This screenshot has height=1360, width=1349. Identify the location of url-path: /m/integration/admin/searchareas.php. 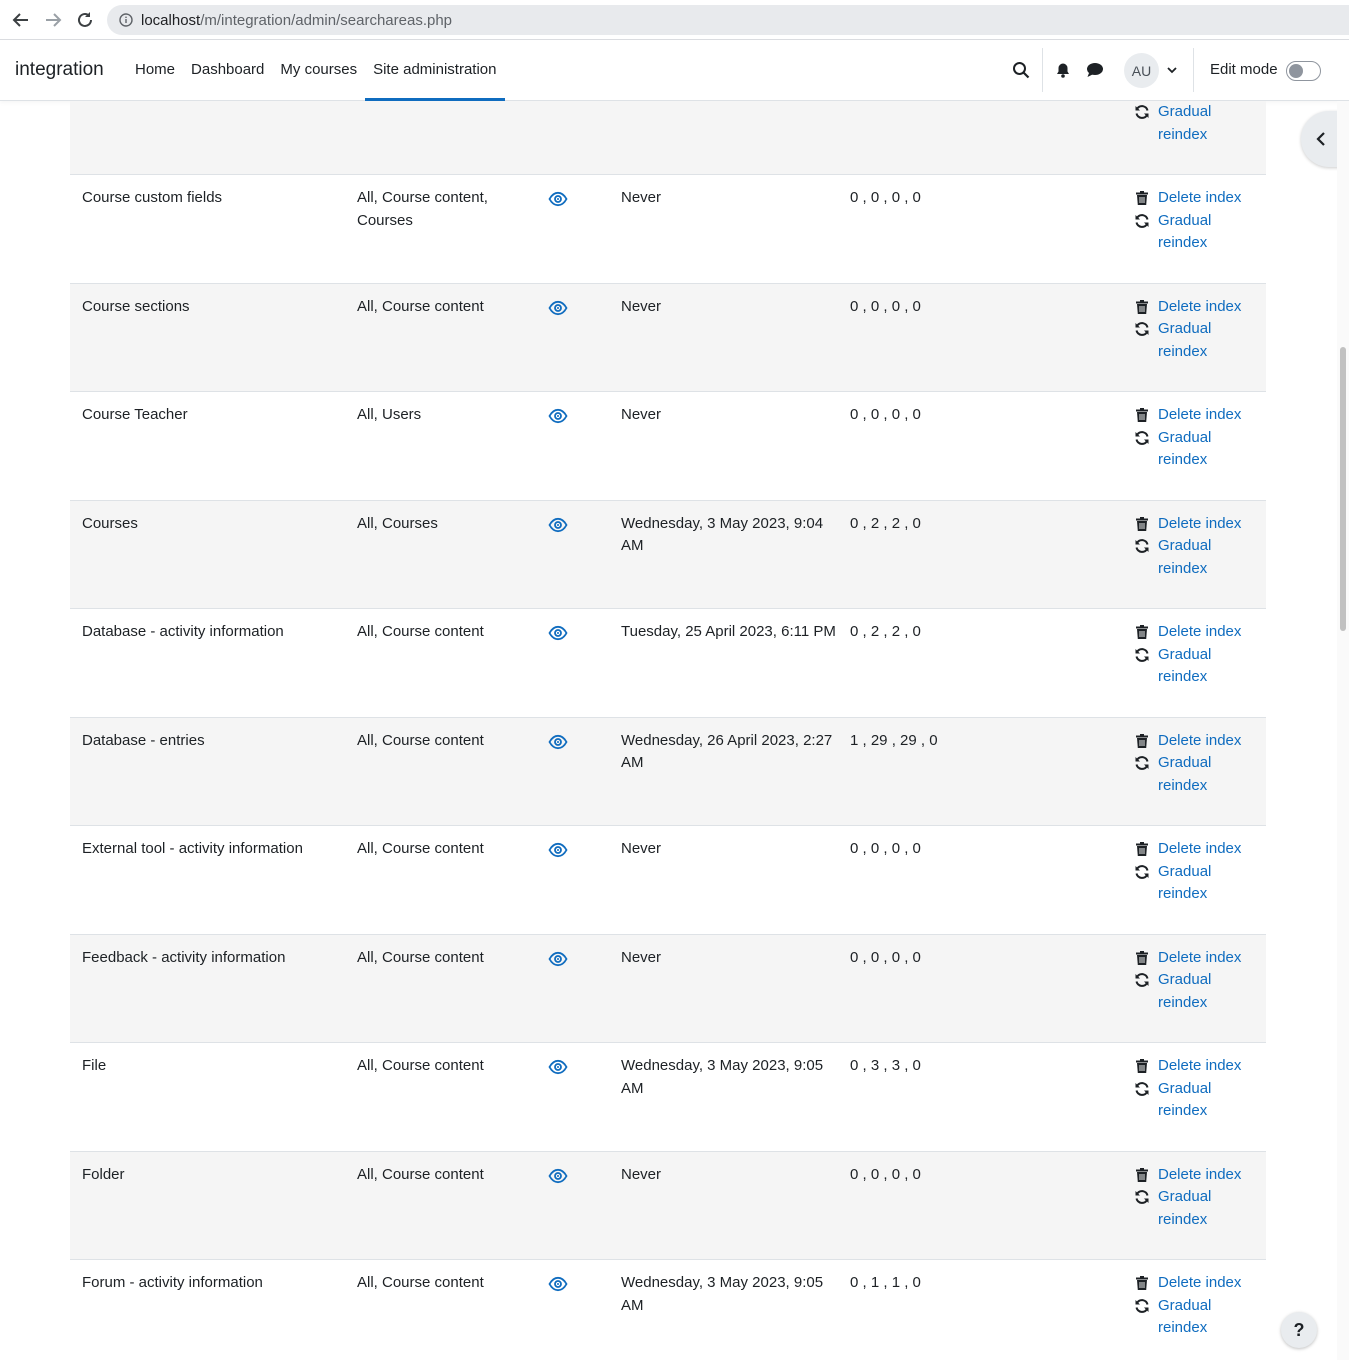
(326, 20).